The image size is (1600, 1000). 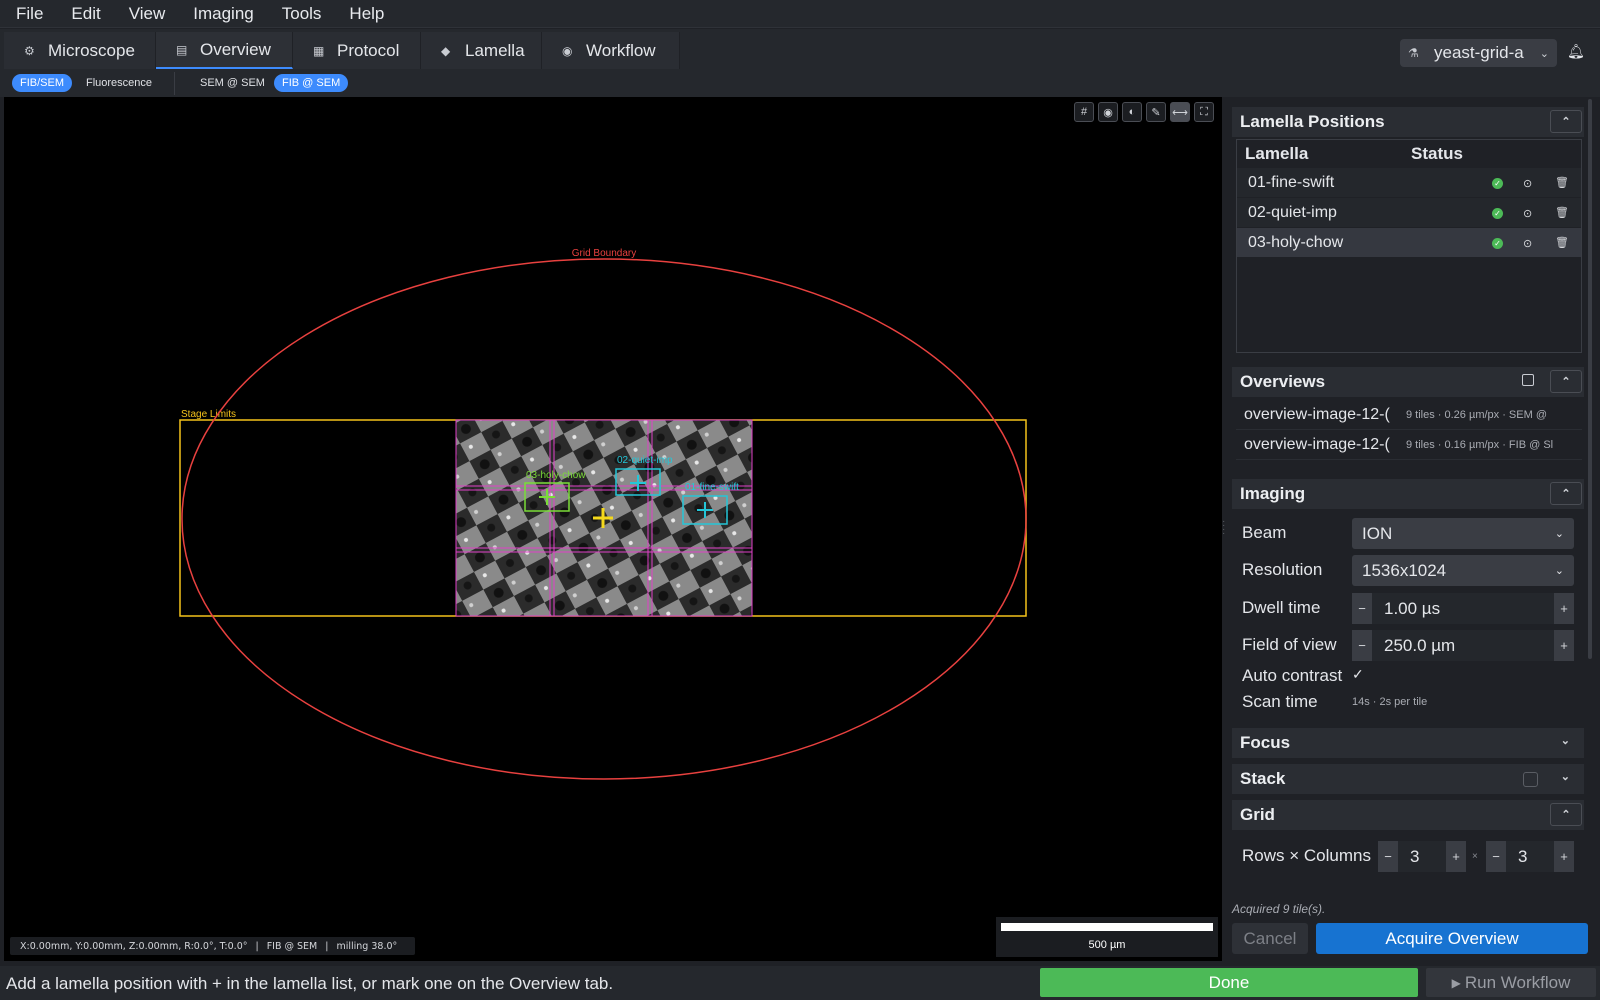 I want to click on menu-view: View, so click(x=147, y=14).